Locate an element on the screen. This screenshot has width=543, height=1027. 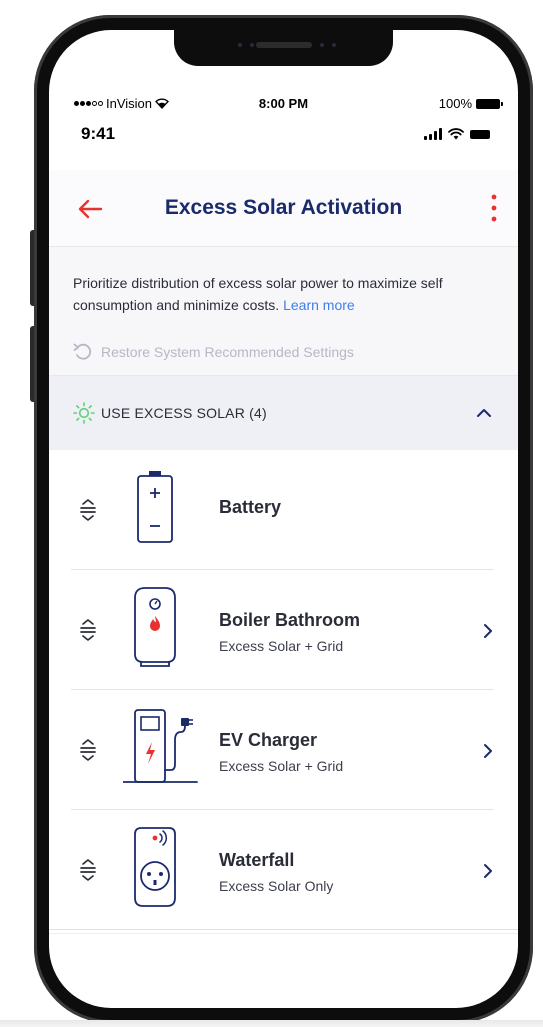
device-name: EV Charger is located at coordinates (268, 740).